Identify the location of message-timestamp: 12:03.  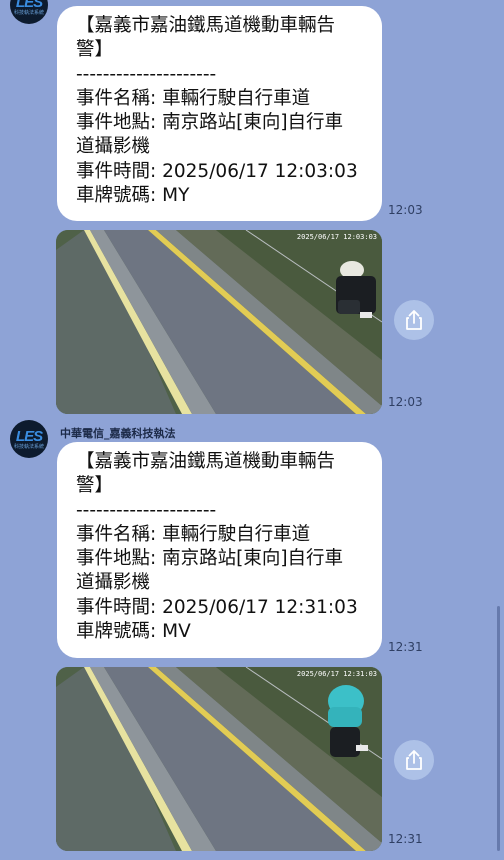
(405, 210).